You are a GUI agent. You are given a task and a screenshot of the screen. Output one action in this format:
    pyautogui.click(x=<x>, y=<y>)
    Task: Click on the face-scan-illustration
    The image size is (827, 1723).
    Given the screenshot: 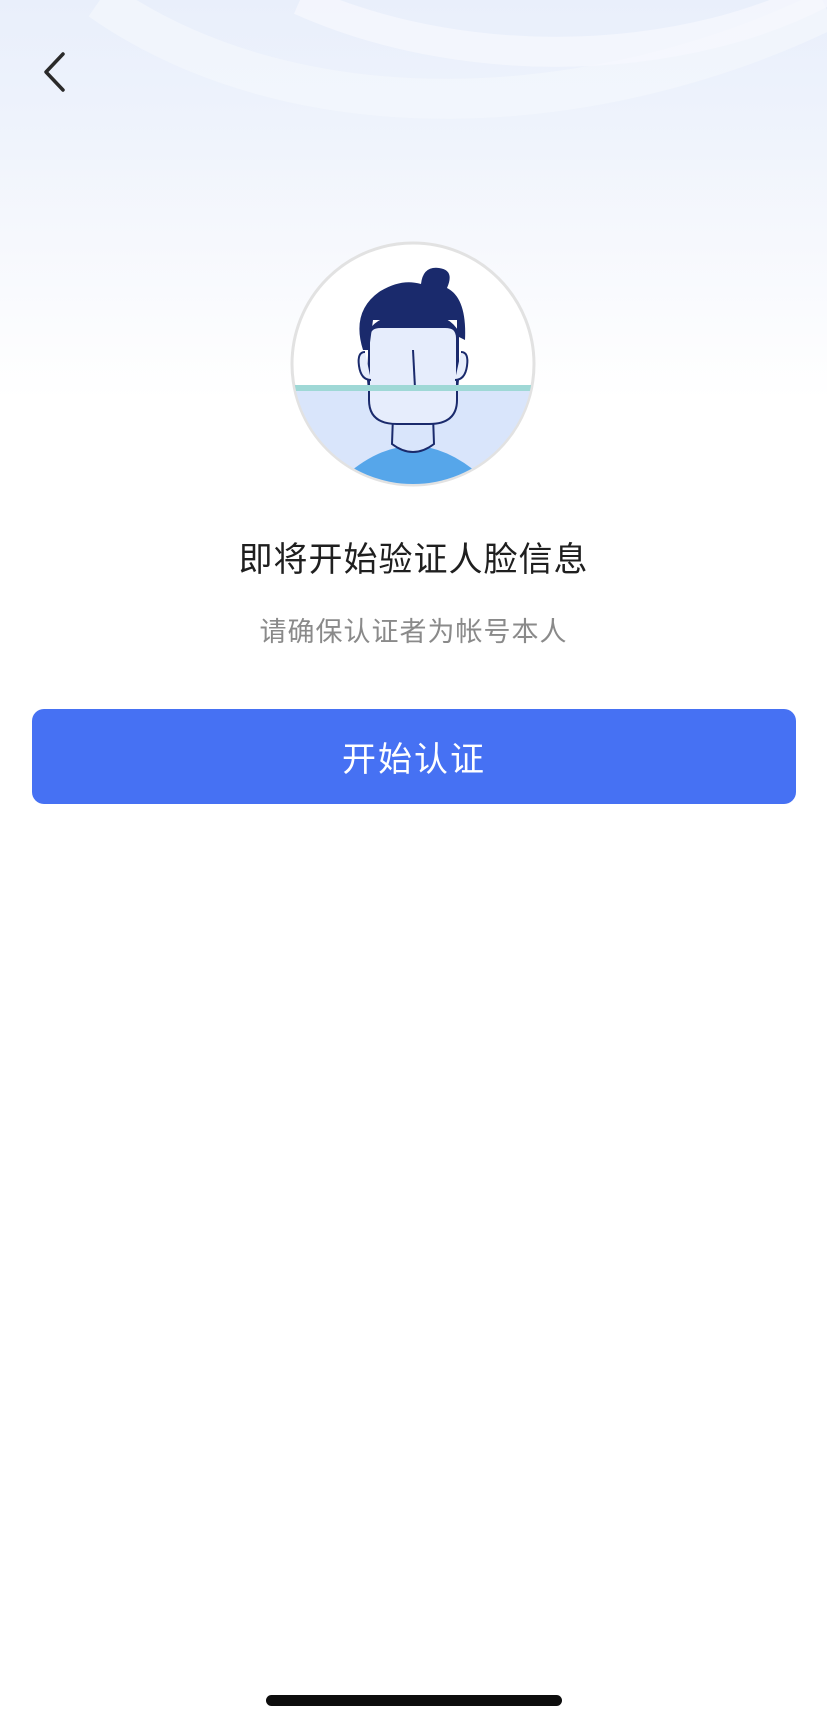 What is the action you would take?
    pyautogui.click(x=413, y=364)
    